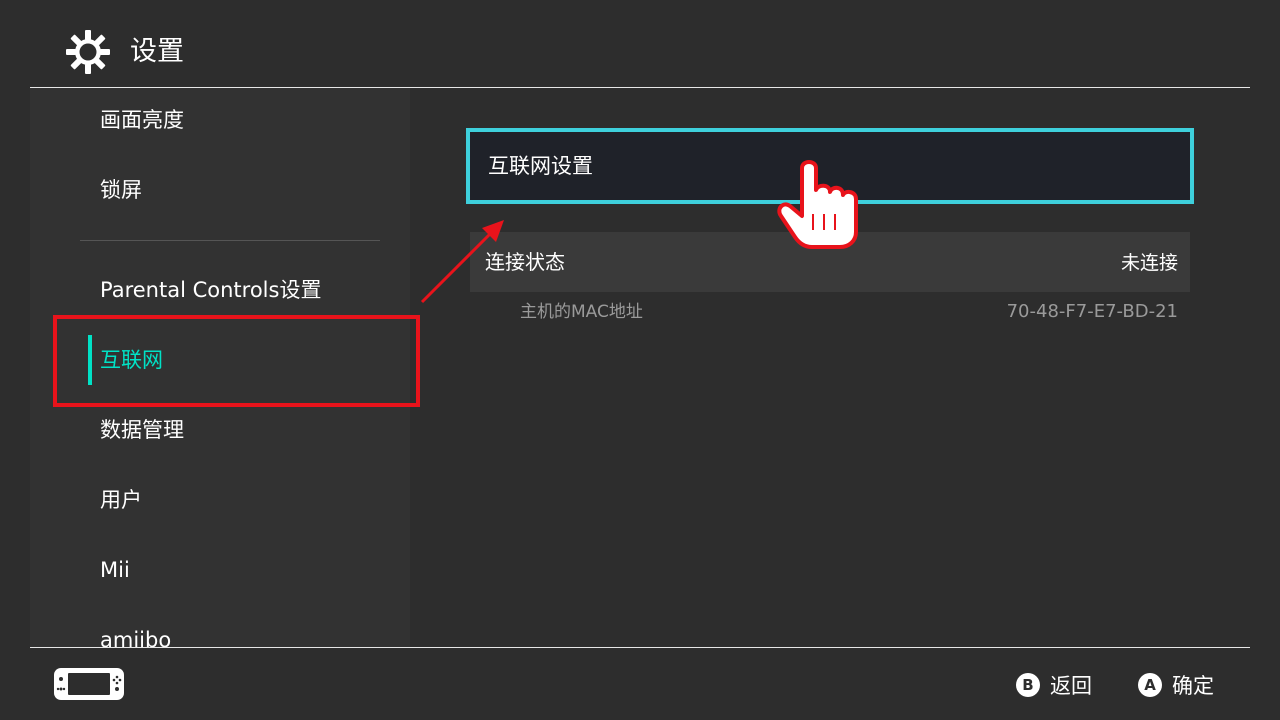 The width and height of the screenshot is (1280, 720). Describe the element at coordinates (121, 500) in the screenshot. I see `sidebar-item-label: 用户` at that location.